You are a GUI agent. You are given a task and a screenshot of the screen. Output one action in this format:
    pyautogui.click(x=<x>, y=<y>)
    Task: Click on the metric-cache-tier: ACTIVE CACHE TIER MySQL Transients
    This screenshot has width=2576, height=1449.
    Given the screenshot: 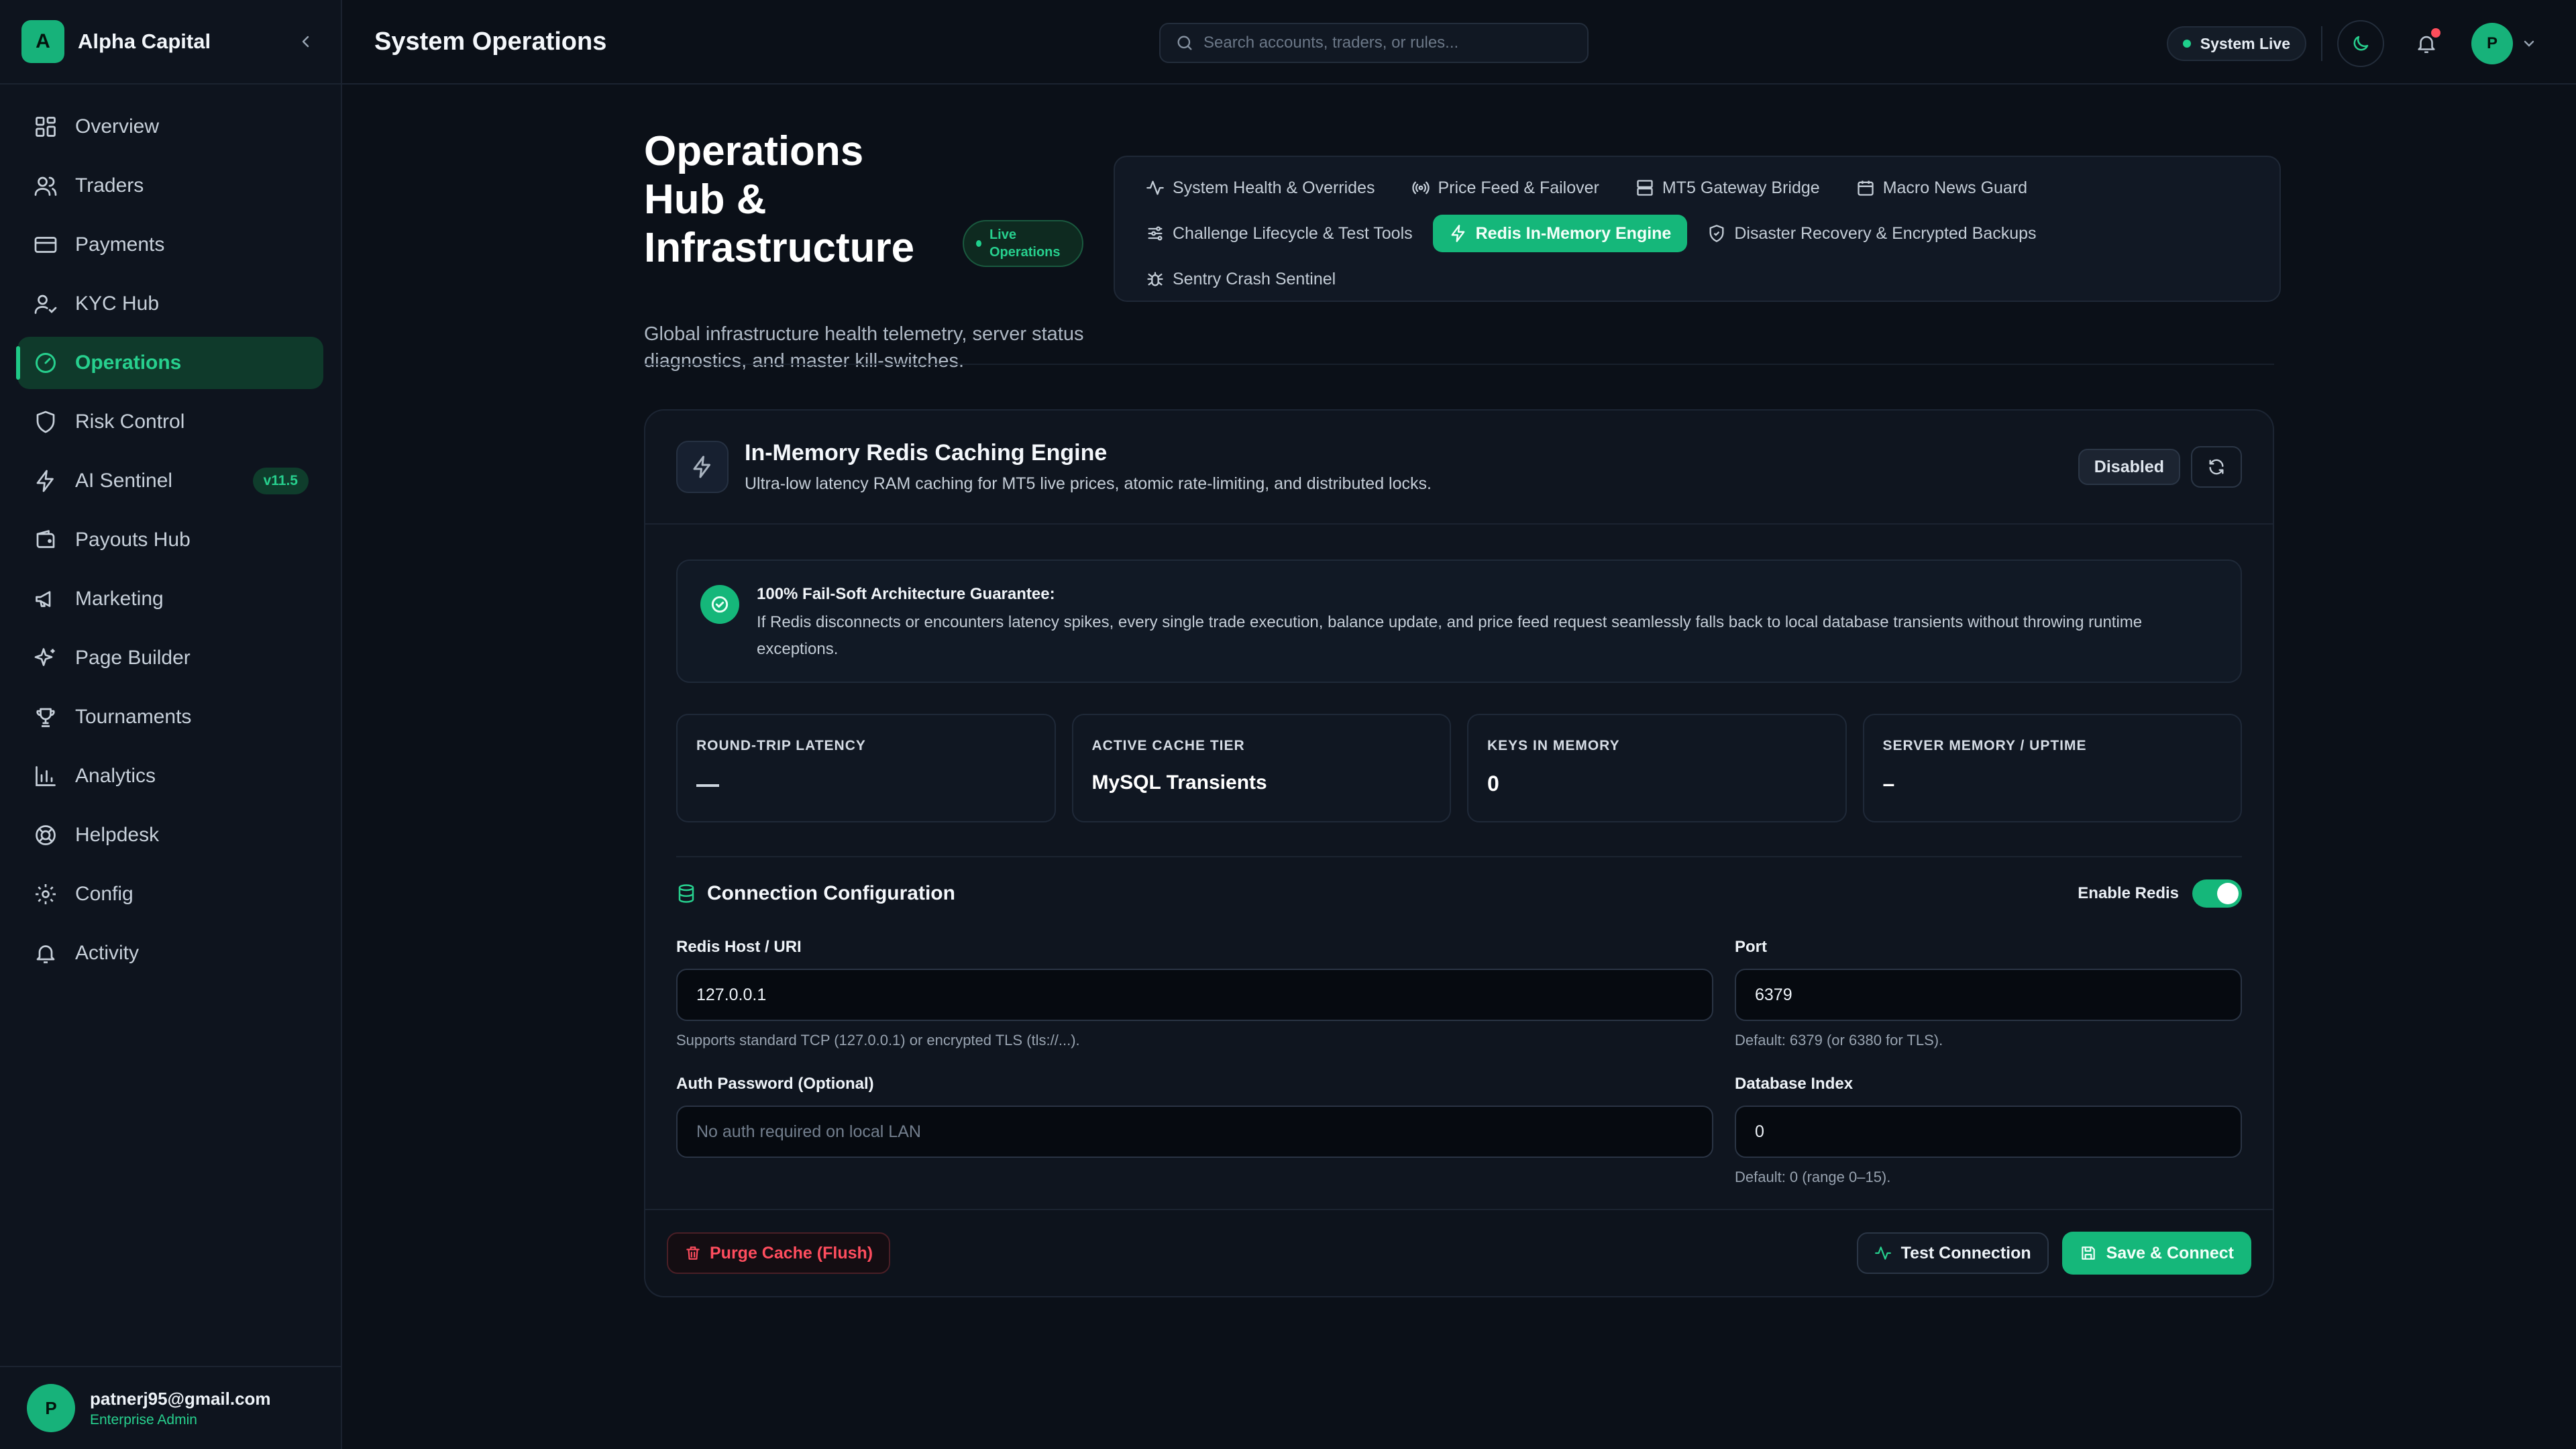 What is the action you would take?
    pyautogui.click(x=1261, y=768)
    